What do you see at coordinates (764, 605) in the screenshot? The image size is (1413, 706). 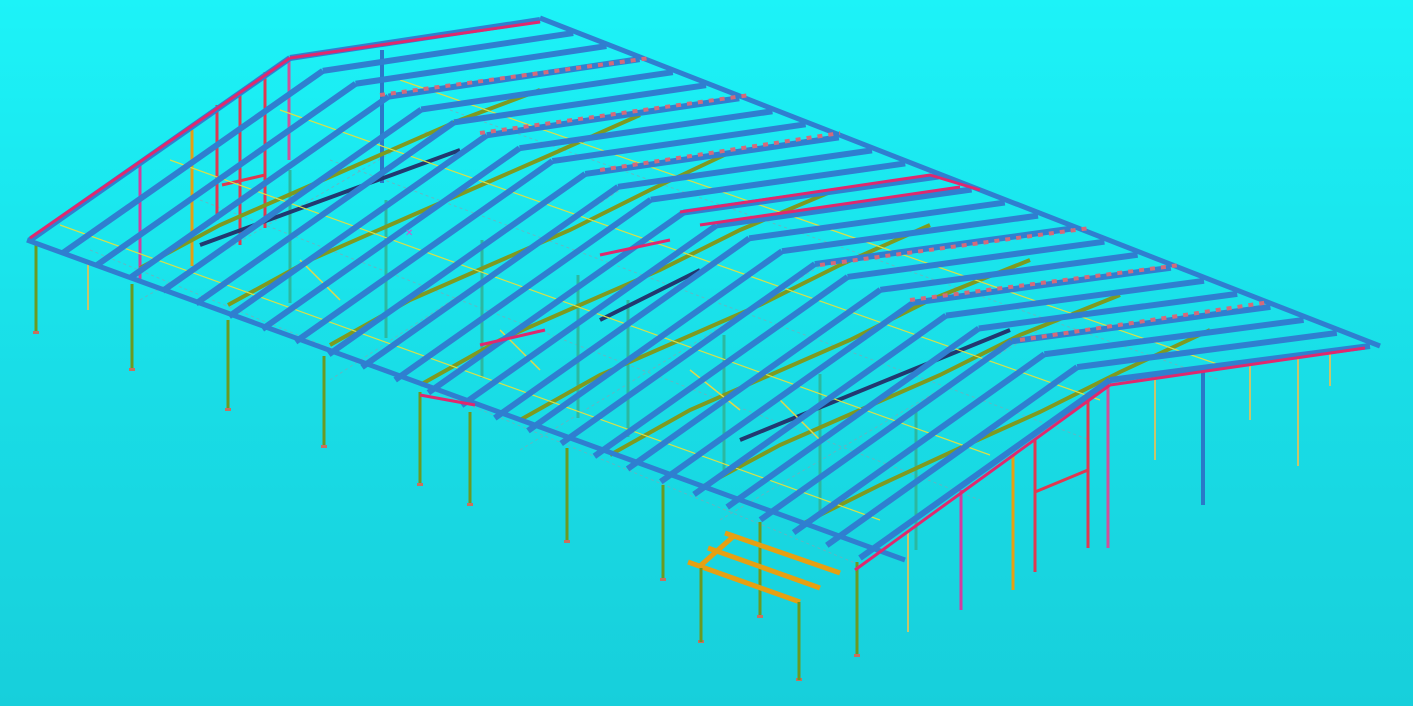 I see `entrance-canopy` at bounding box center [764, 605].